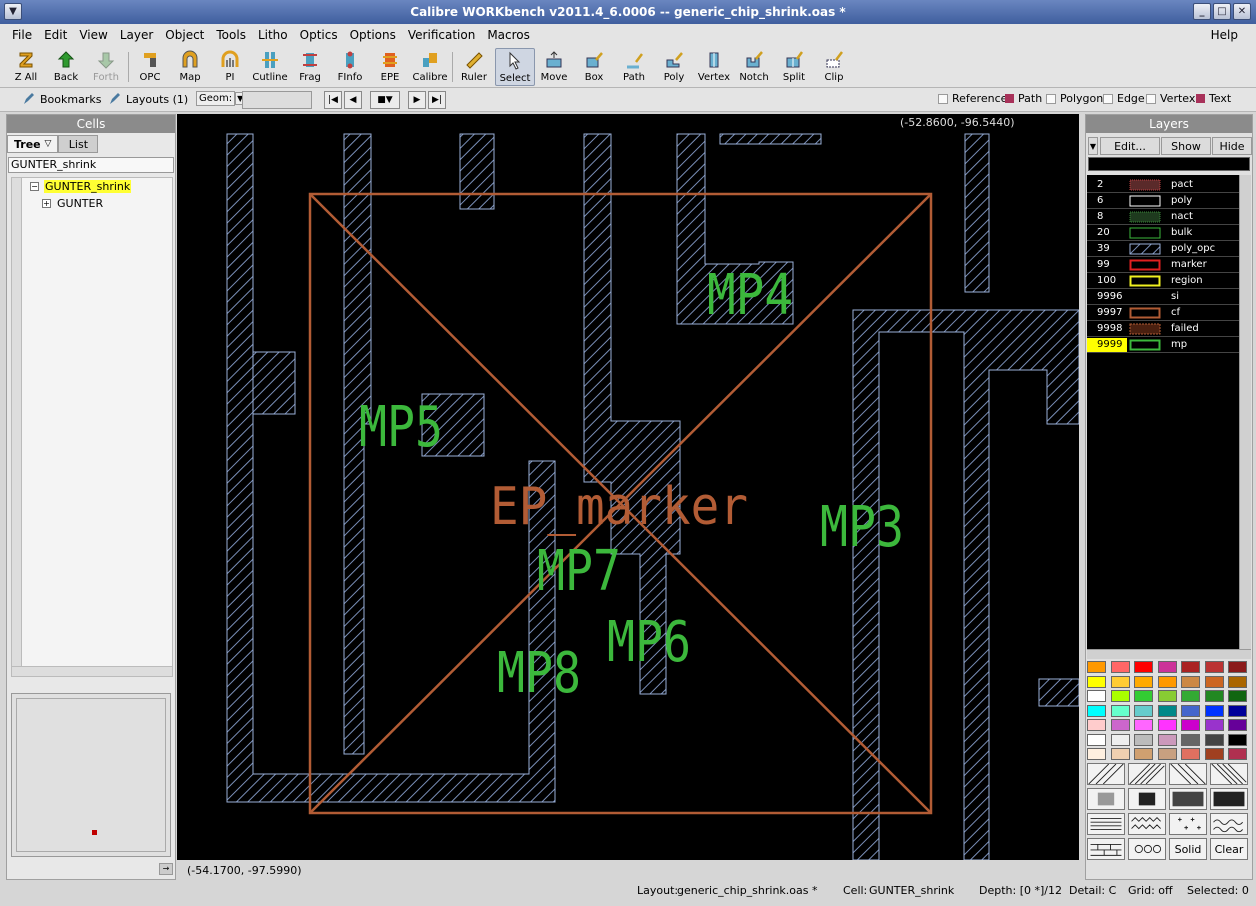 The height and width of the screenshot is (906, 1256). Describe the element at coordinates (554, 67) in the screenshot. I see `move-button: Move` at that location.